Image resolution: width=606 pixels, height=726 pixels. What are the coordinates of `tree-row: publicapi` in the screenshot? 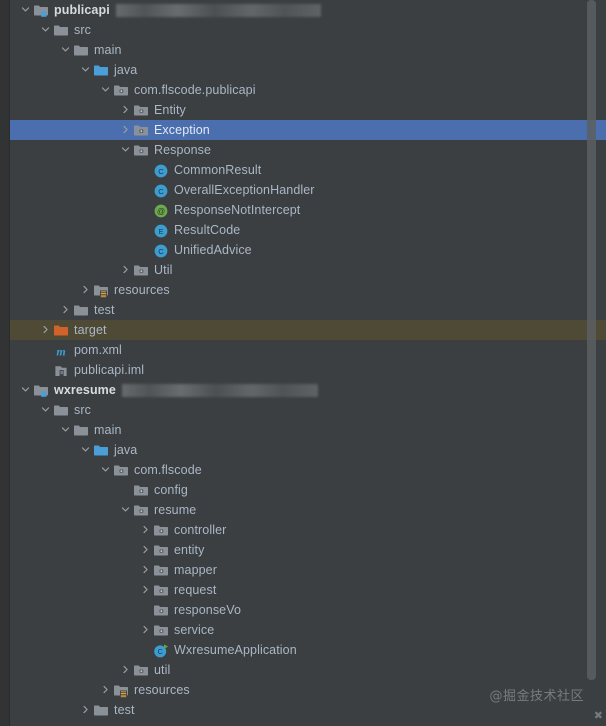 It's located at (308, 10).